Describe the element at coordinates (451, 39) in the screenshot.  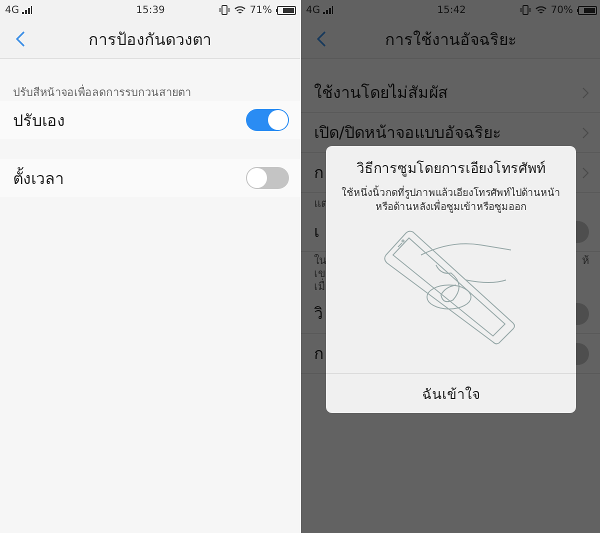
I see `screen-title: การใช้งานอัจฉริยะ` at that location.